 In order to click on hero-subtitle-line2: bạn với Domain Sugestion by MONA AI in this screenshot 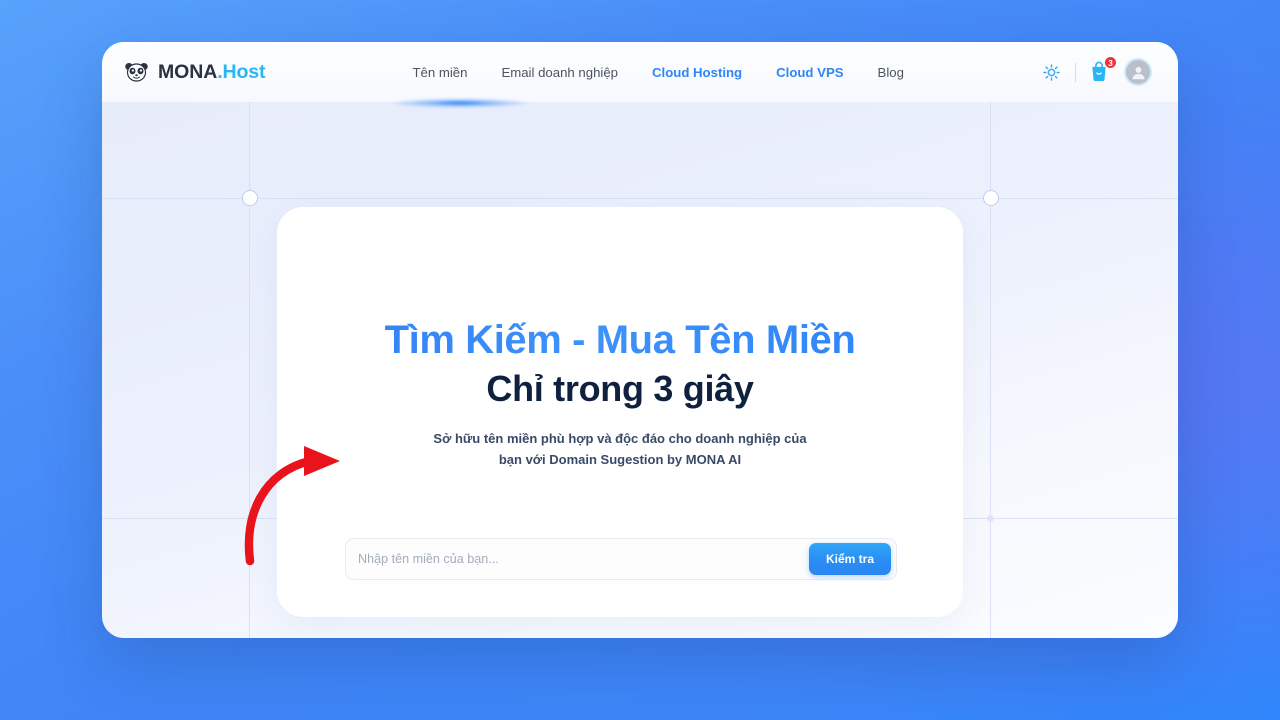, I will do `click(620, 460)`.